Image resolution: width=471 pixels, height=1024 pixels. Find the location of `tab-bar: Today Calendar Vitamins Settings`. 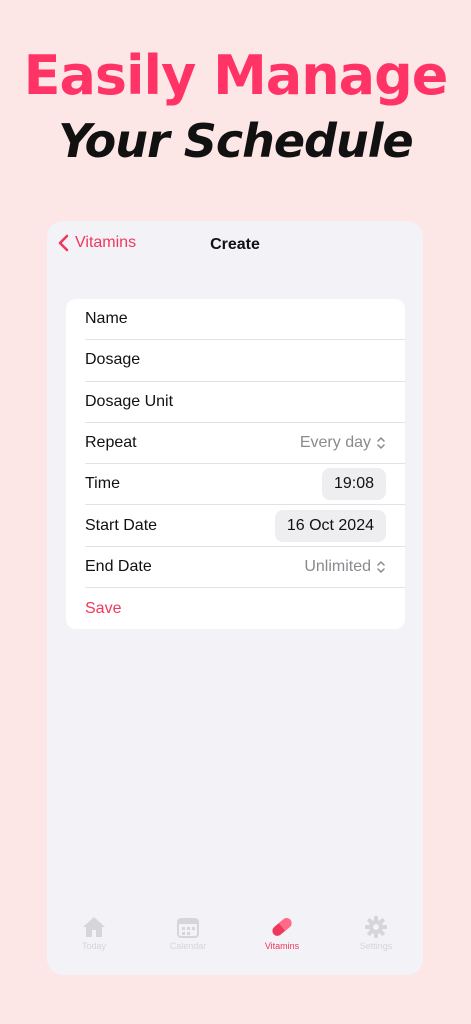

tab-bar: Today Calendar Vitamins Settings is located at coordinates (235, 944).